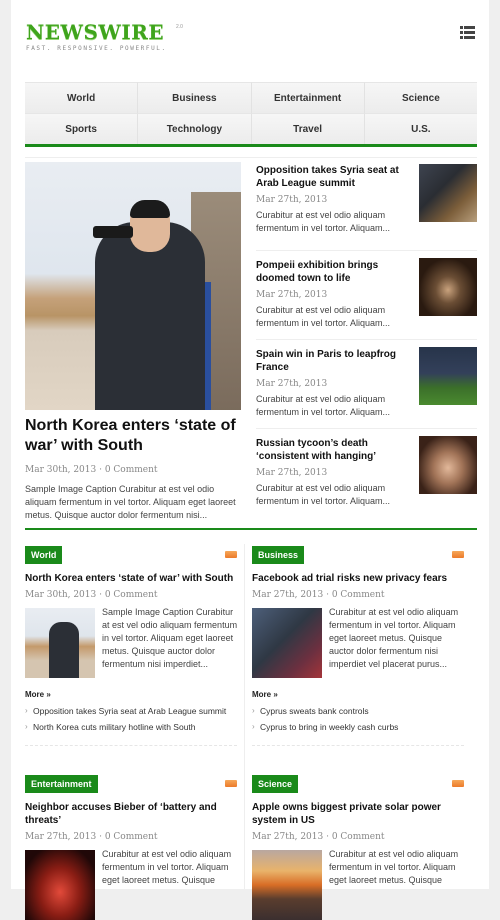  Describe the element at coordinates (420, 128) in the screenshot. I see `nav-us: U.S.` at that location.